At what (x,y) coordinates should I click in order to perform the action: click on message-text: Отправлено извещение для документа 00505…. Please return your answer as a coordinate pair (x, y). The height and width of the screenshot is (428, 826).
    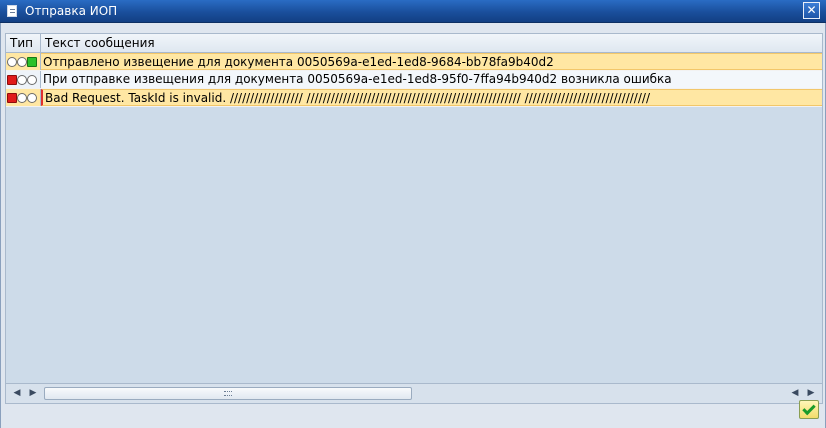
    Looking at the image, I should click on (431, 61).